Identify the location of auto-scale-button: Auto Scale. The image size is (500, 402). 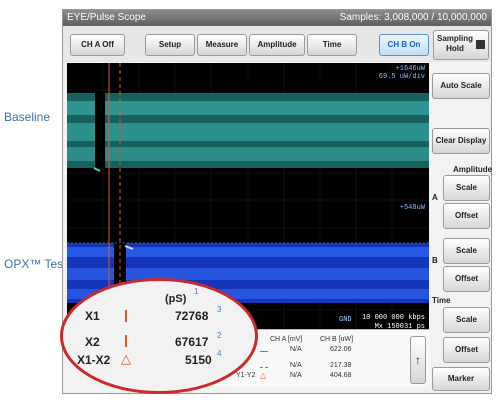
(461, 86).